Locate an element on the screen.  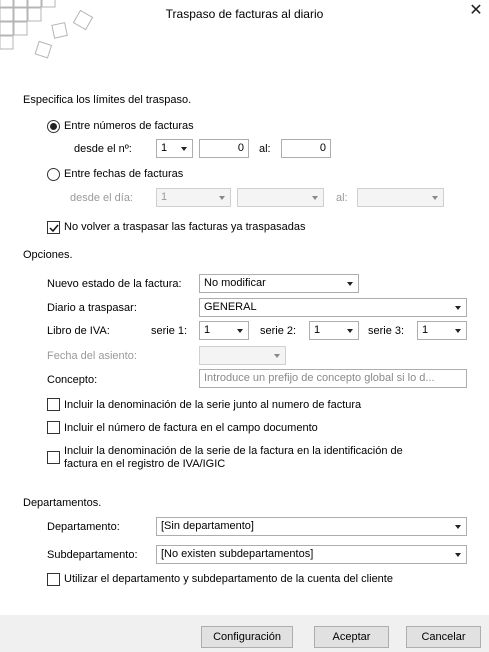
concepto-label: Concepto: is located at coordinates (72, 380).